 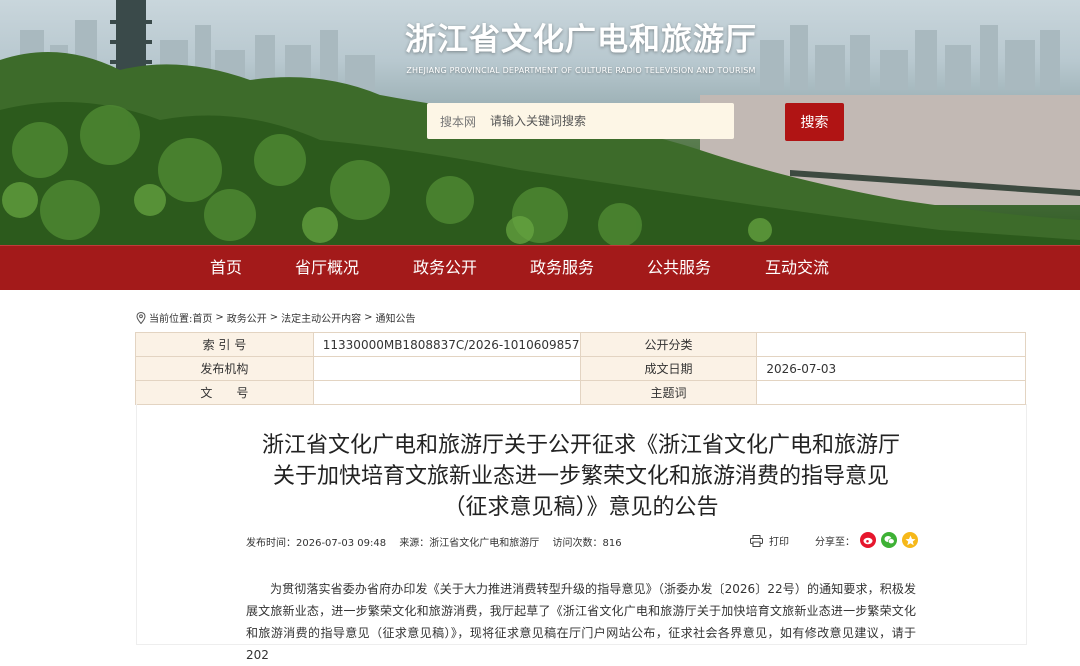 I want to click on publisher-value, so click(x=446, y=368).